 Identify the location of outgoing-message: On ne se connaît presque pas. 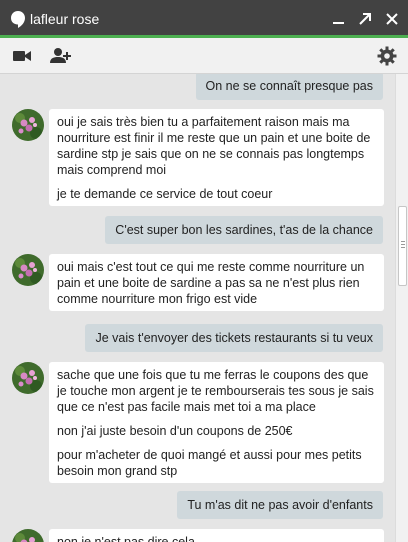
(289, 87).